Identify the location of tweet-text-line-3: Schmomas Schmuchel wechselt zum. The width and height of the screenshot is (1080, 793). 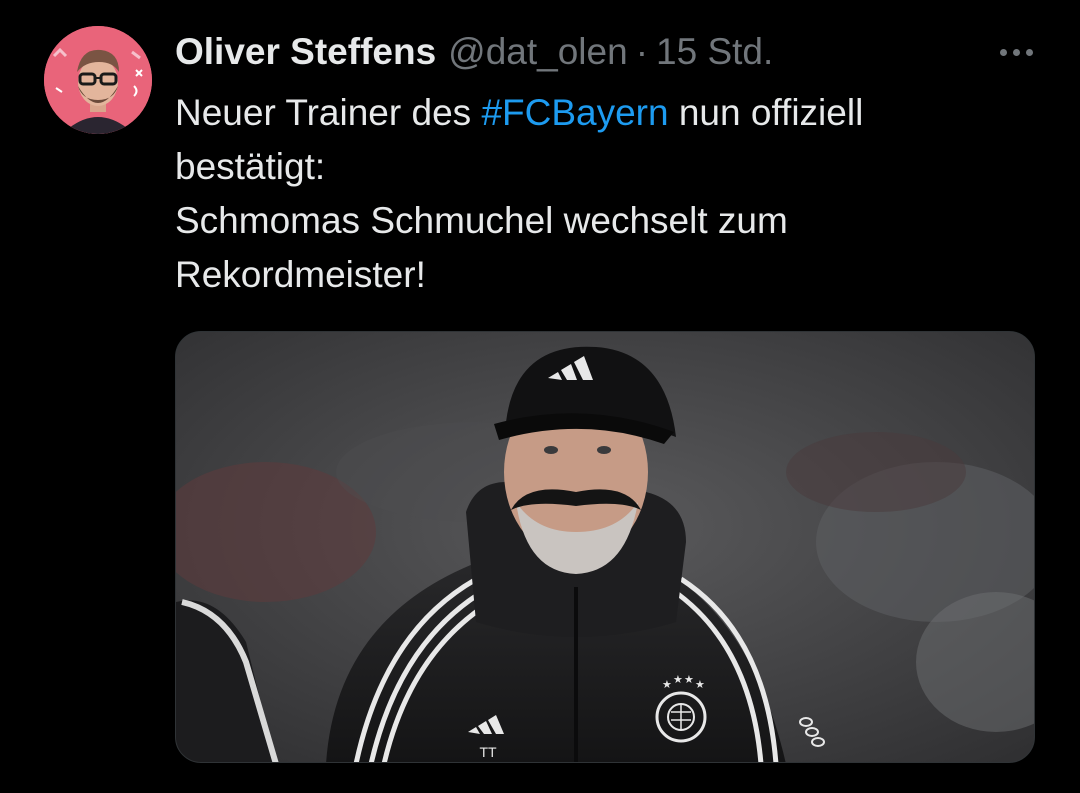
(481, 220).